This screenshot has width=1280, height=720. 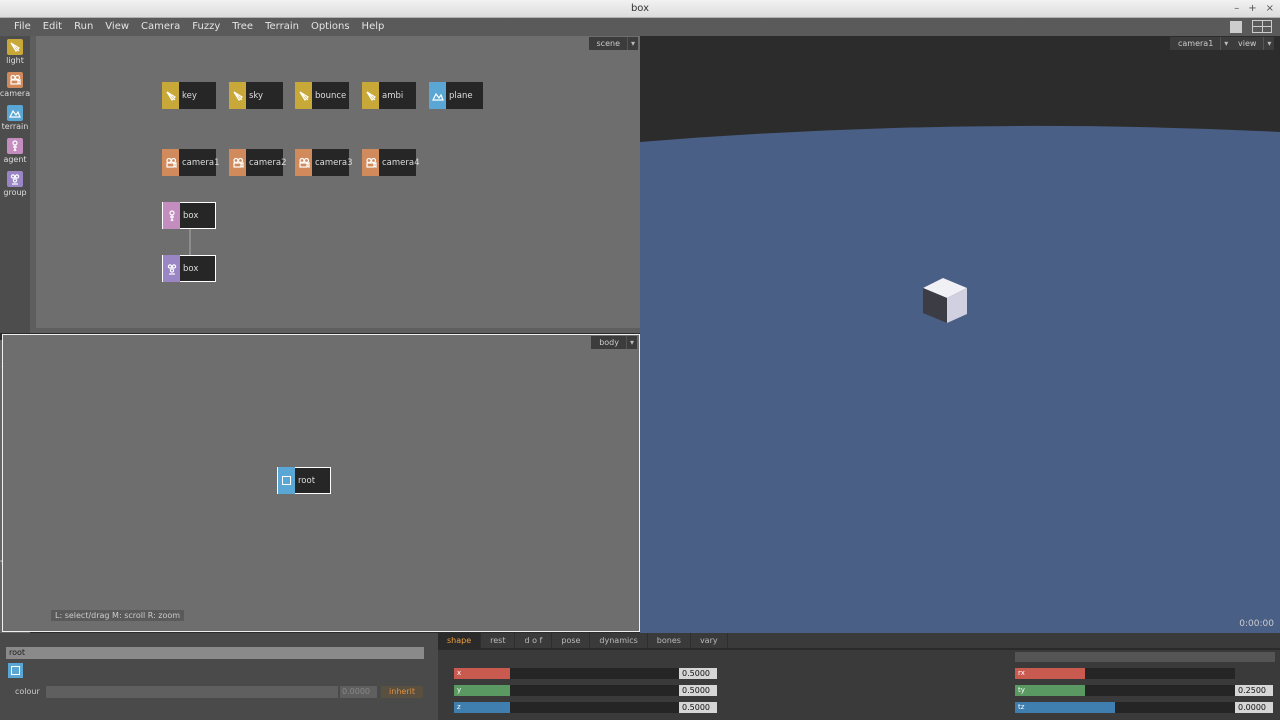 I want to click on tool-label: terrain, so click(x=15, y=126).